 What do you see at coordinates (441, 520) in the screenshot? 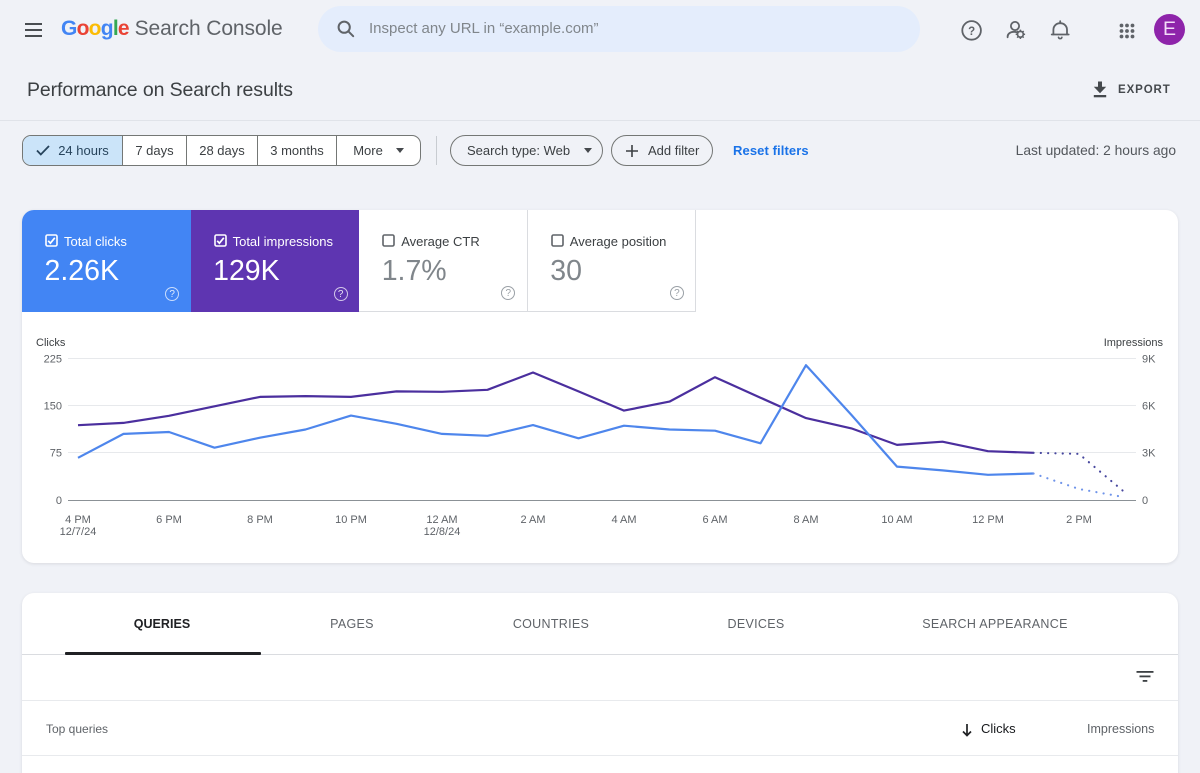
I see `svg-text: 12 AM` at bounding box center [441, 520].